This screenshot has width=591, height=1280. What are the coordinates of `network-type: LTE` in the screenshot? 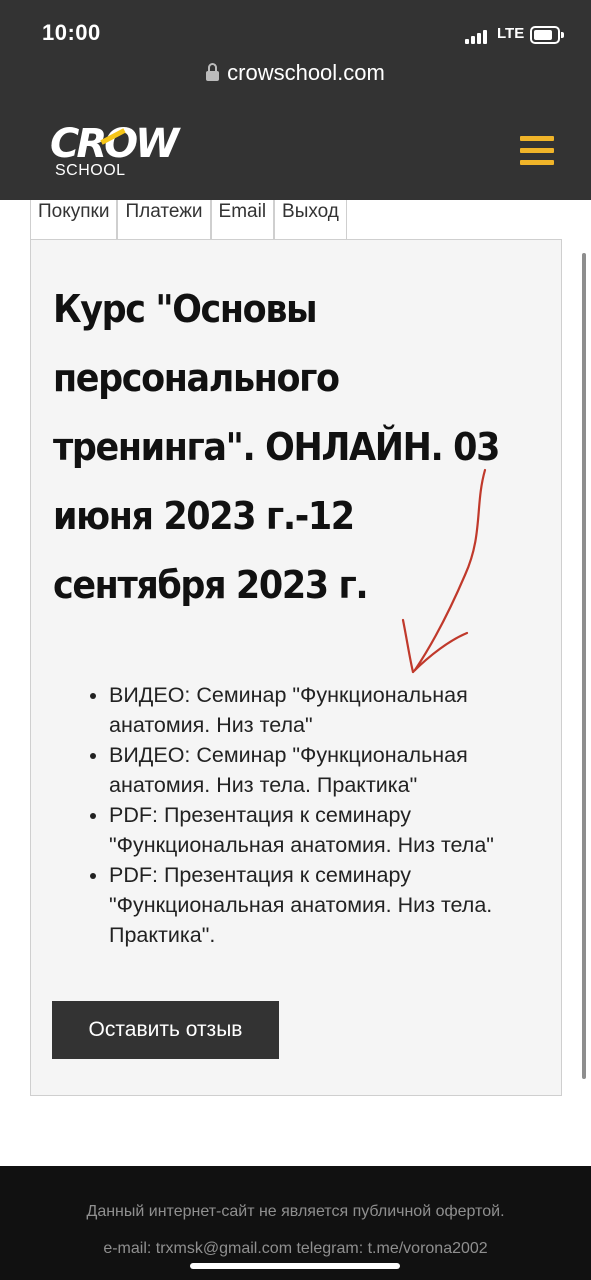 It's located at (511, 33).